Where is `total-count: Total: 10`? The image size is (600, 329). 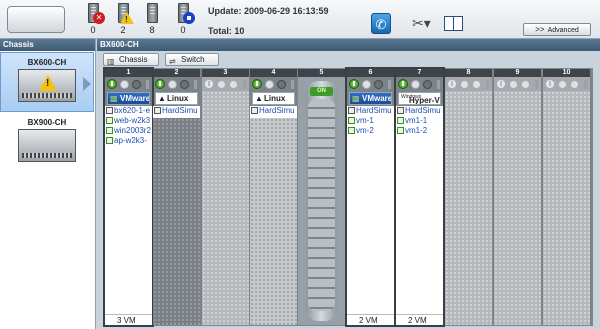 total-count: Total: 10 is located at coordinates (226, 31).